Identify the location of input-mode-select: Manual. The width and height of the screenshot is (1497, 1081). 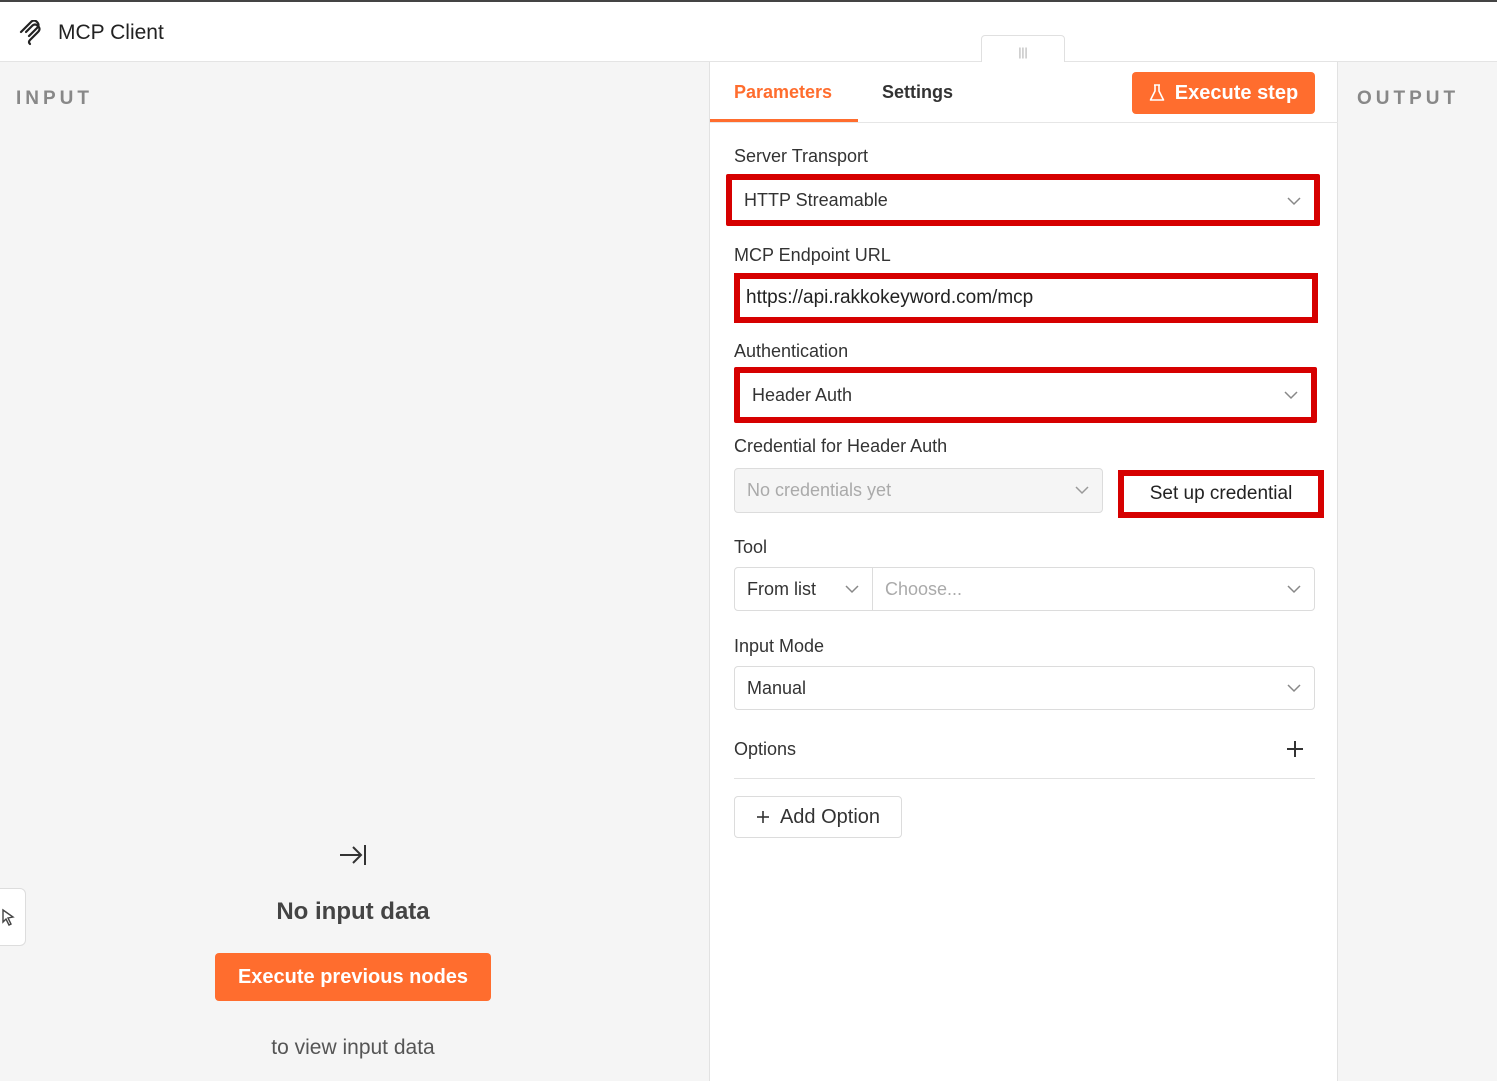
(1024, 688).